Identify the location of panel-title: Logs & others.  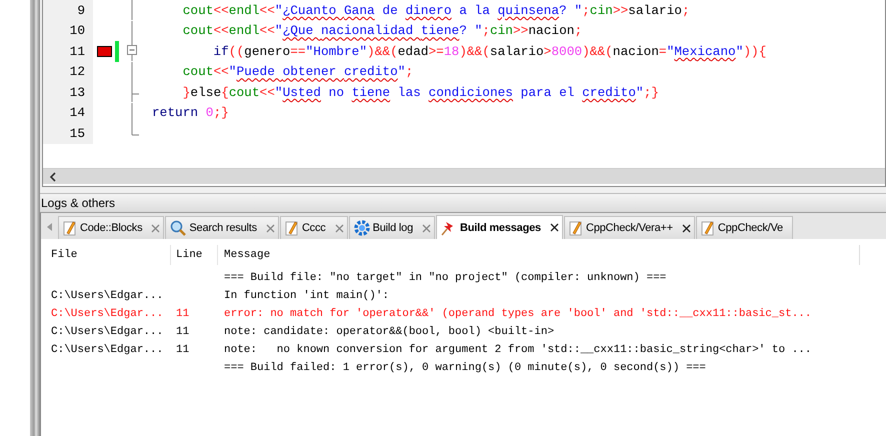
(463, 203).